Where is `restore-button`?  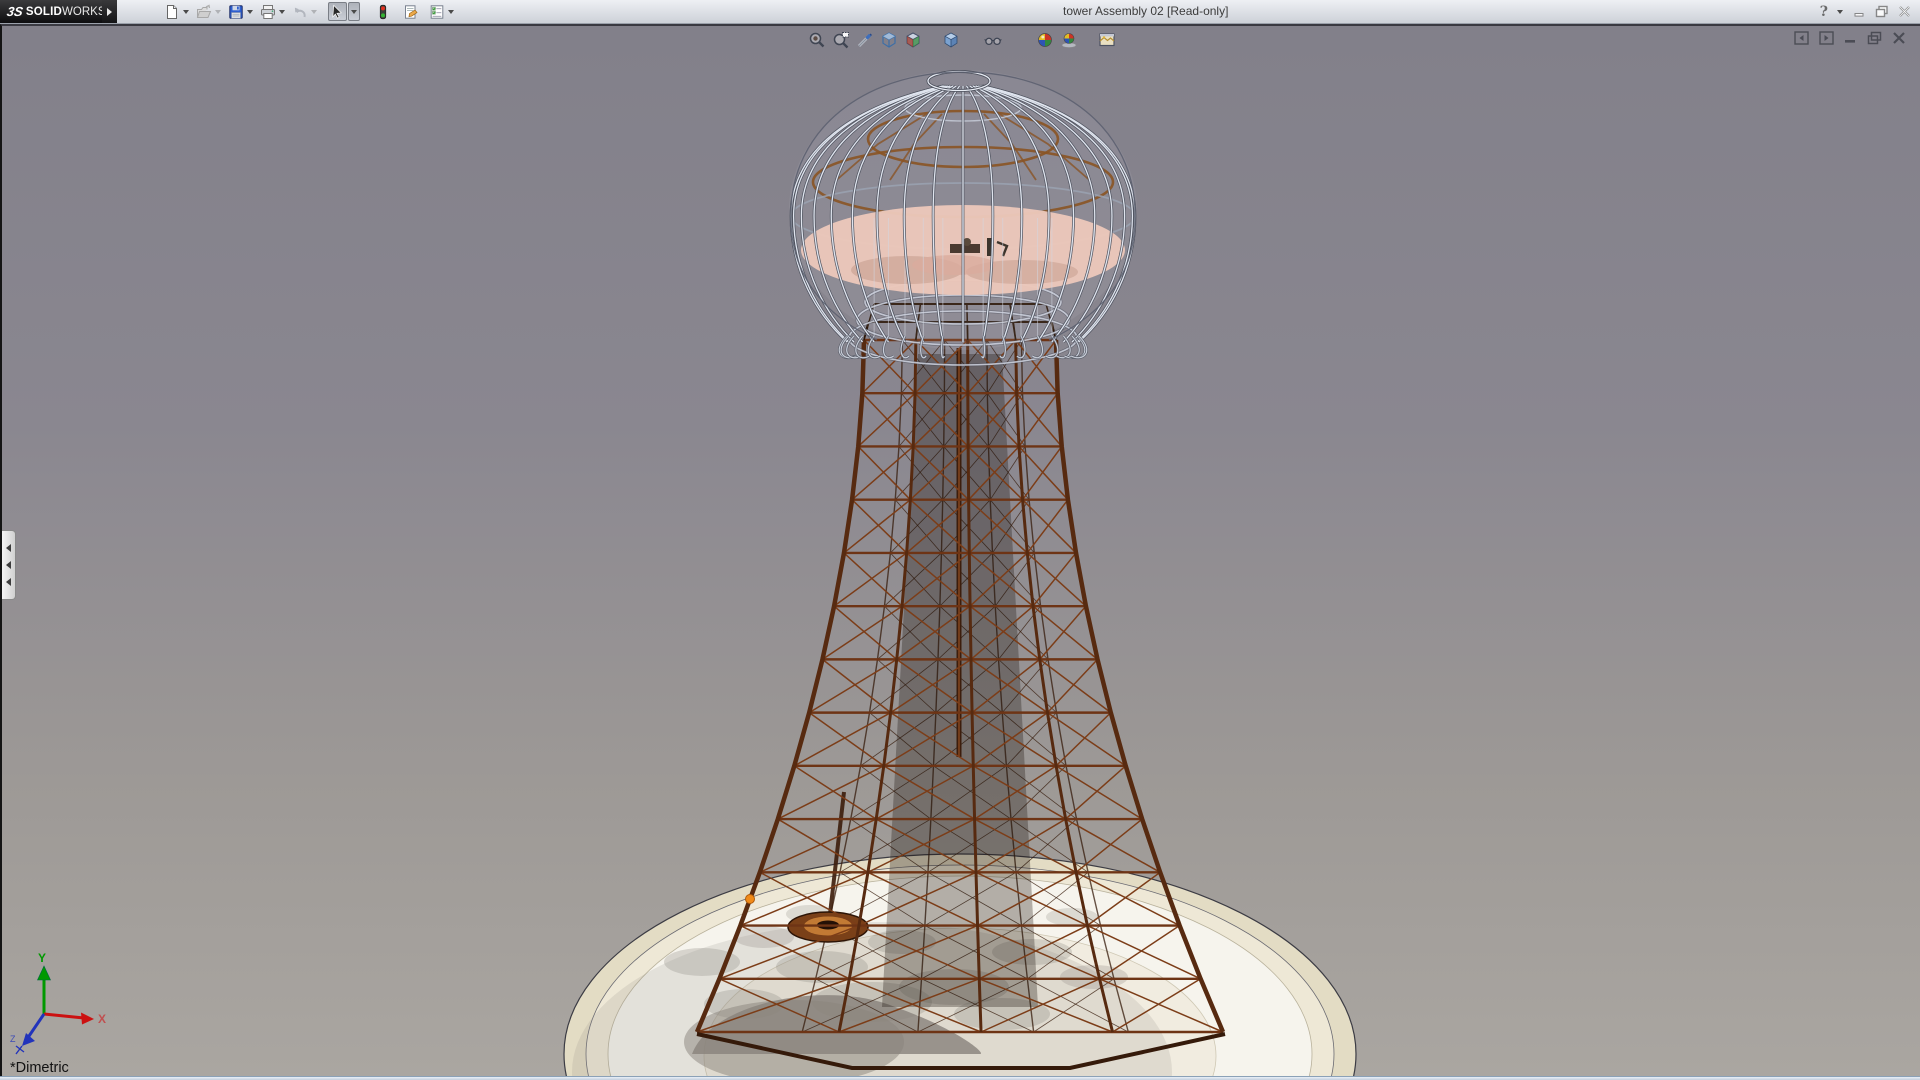
restore-button is located at coordinates (1882, 11).